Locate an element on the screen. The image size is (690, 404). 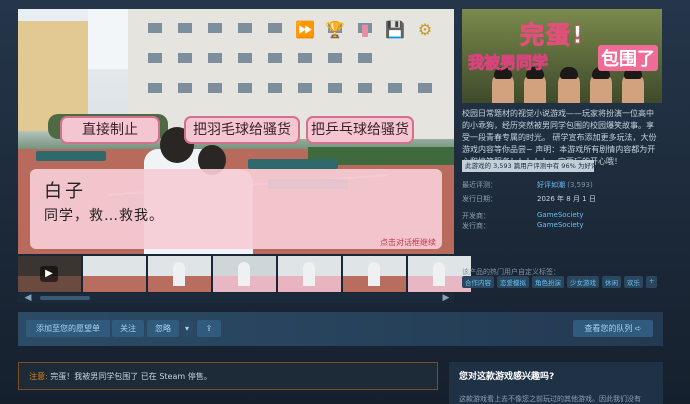
capsule-title-3: 包围了 is located at coordinates (628, 58).